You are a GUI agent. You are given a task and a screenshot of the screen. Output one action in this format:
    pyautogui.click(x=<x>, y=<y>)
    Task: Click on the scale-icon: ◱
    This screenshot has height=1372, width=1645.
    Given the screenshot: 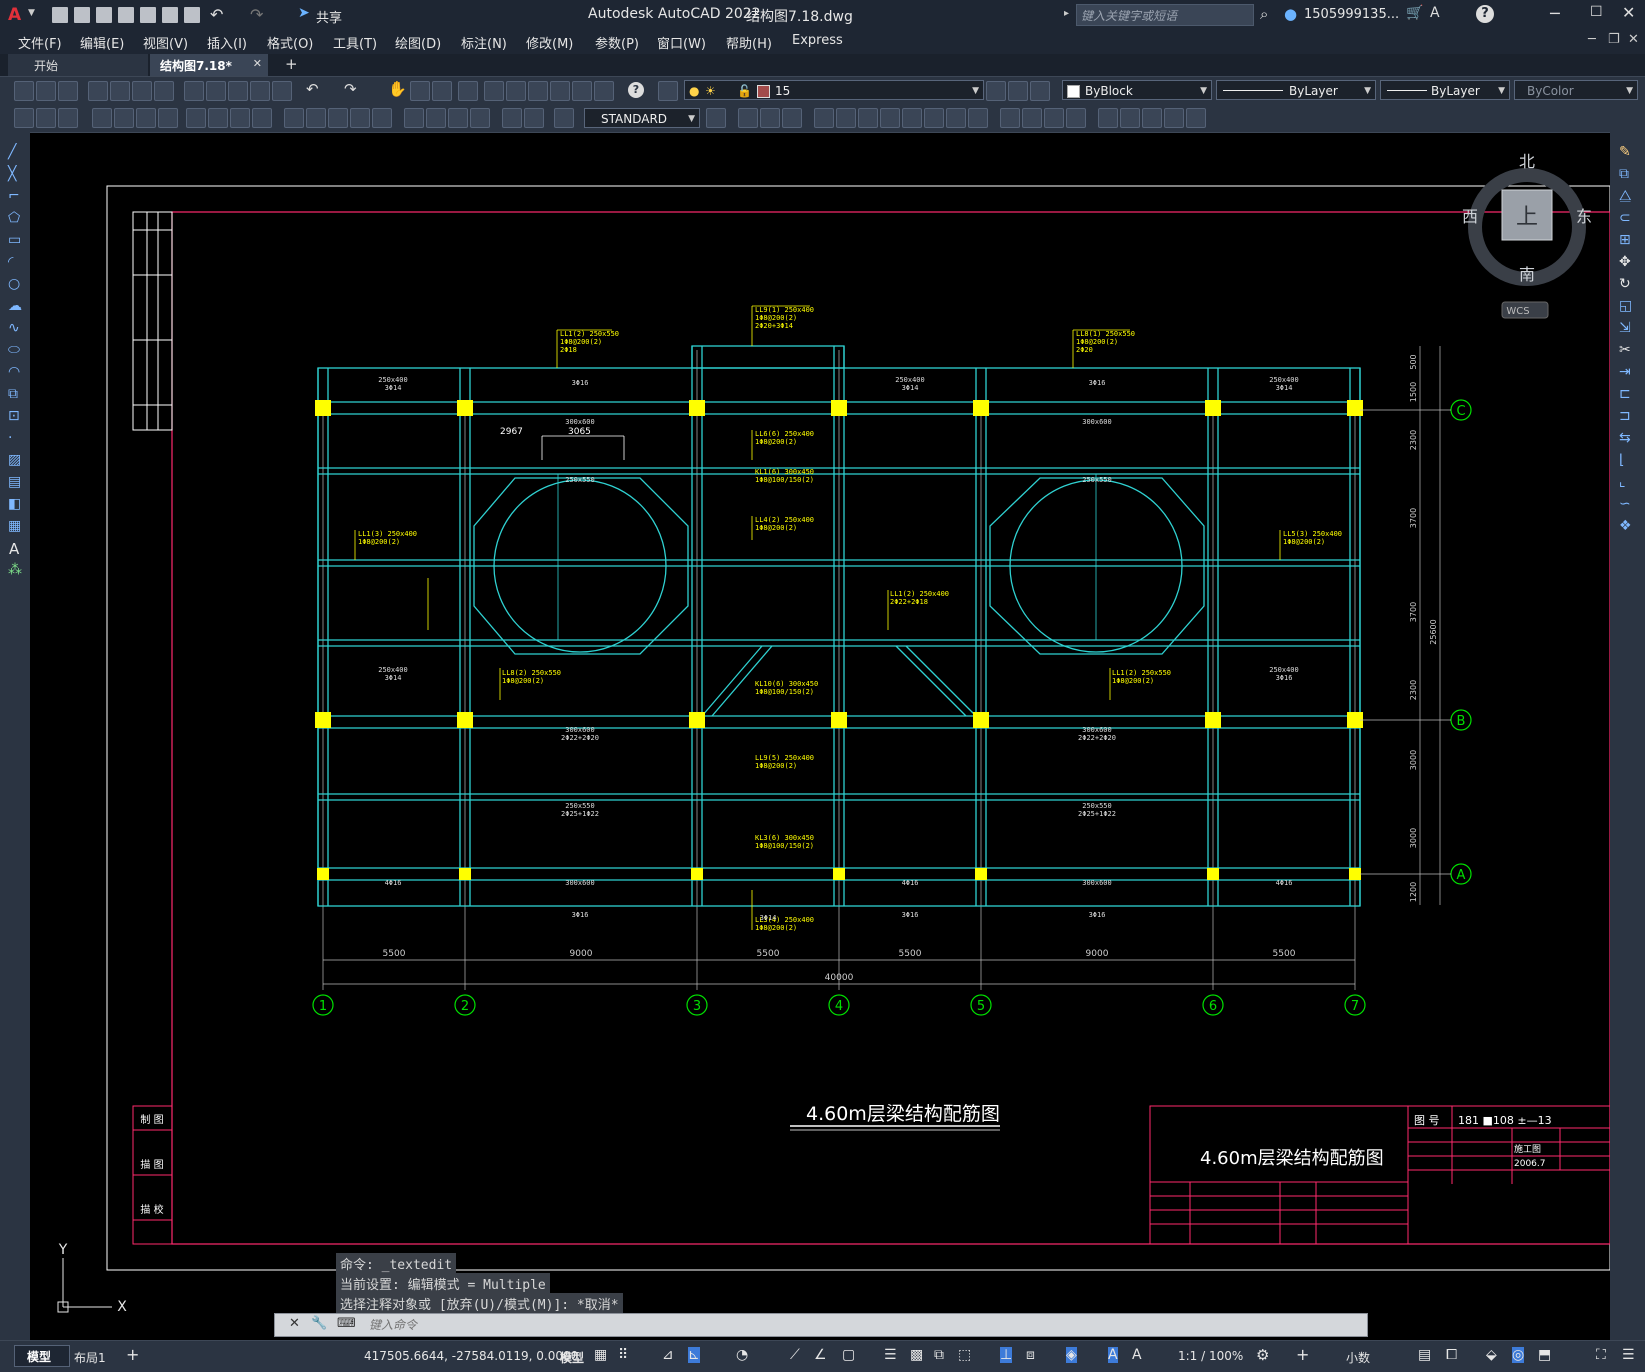 What is the action you would take?
    pyautogui.click(x=1625, y=306)
    